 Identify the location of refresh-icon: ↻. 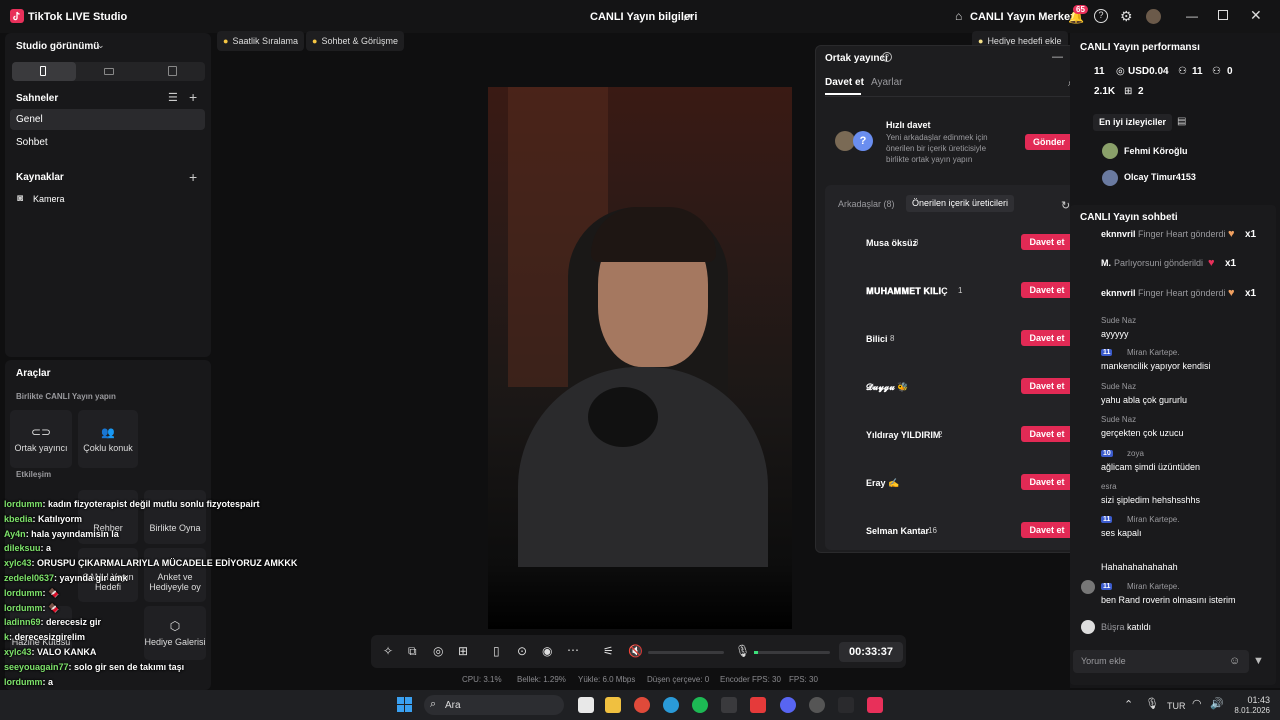
(1065, 205).